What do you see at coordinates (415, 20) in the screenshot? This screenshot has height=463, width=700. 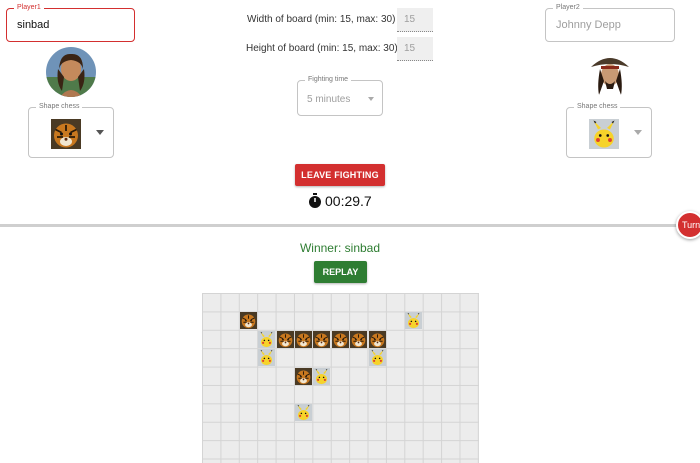 I see `board-width-input: 15` at bounding box center [415, 20].